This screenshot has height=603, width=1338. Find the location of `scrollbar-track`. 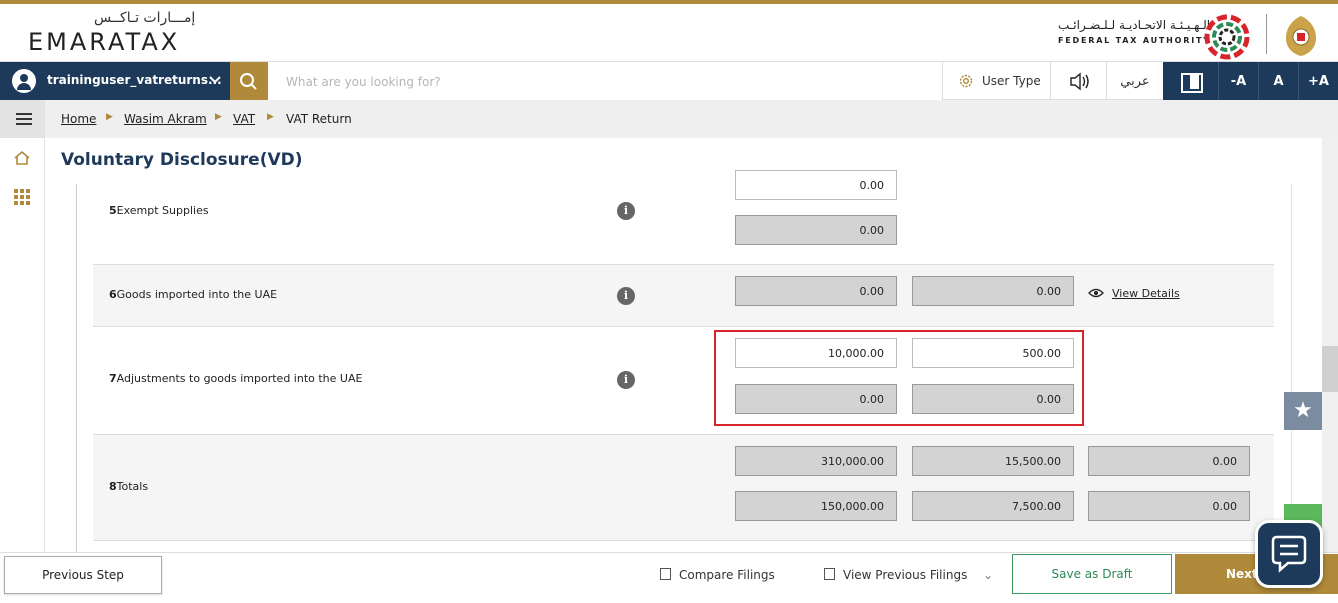

scrollbar-track is located at coordinates (1330, 345).